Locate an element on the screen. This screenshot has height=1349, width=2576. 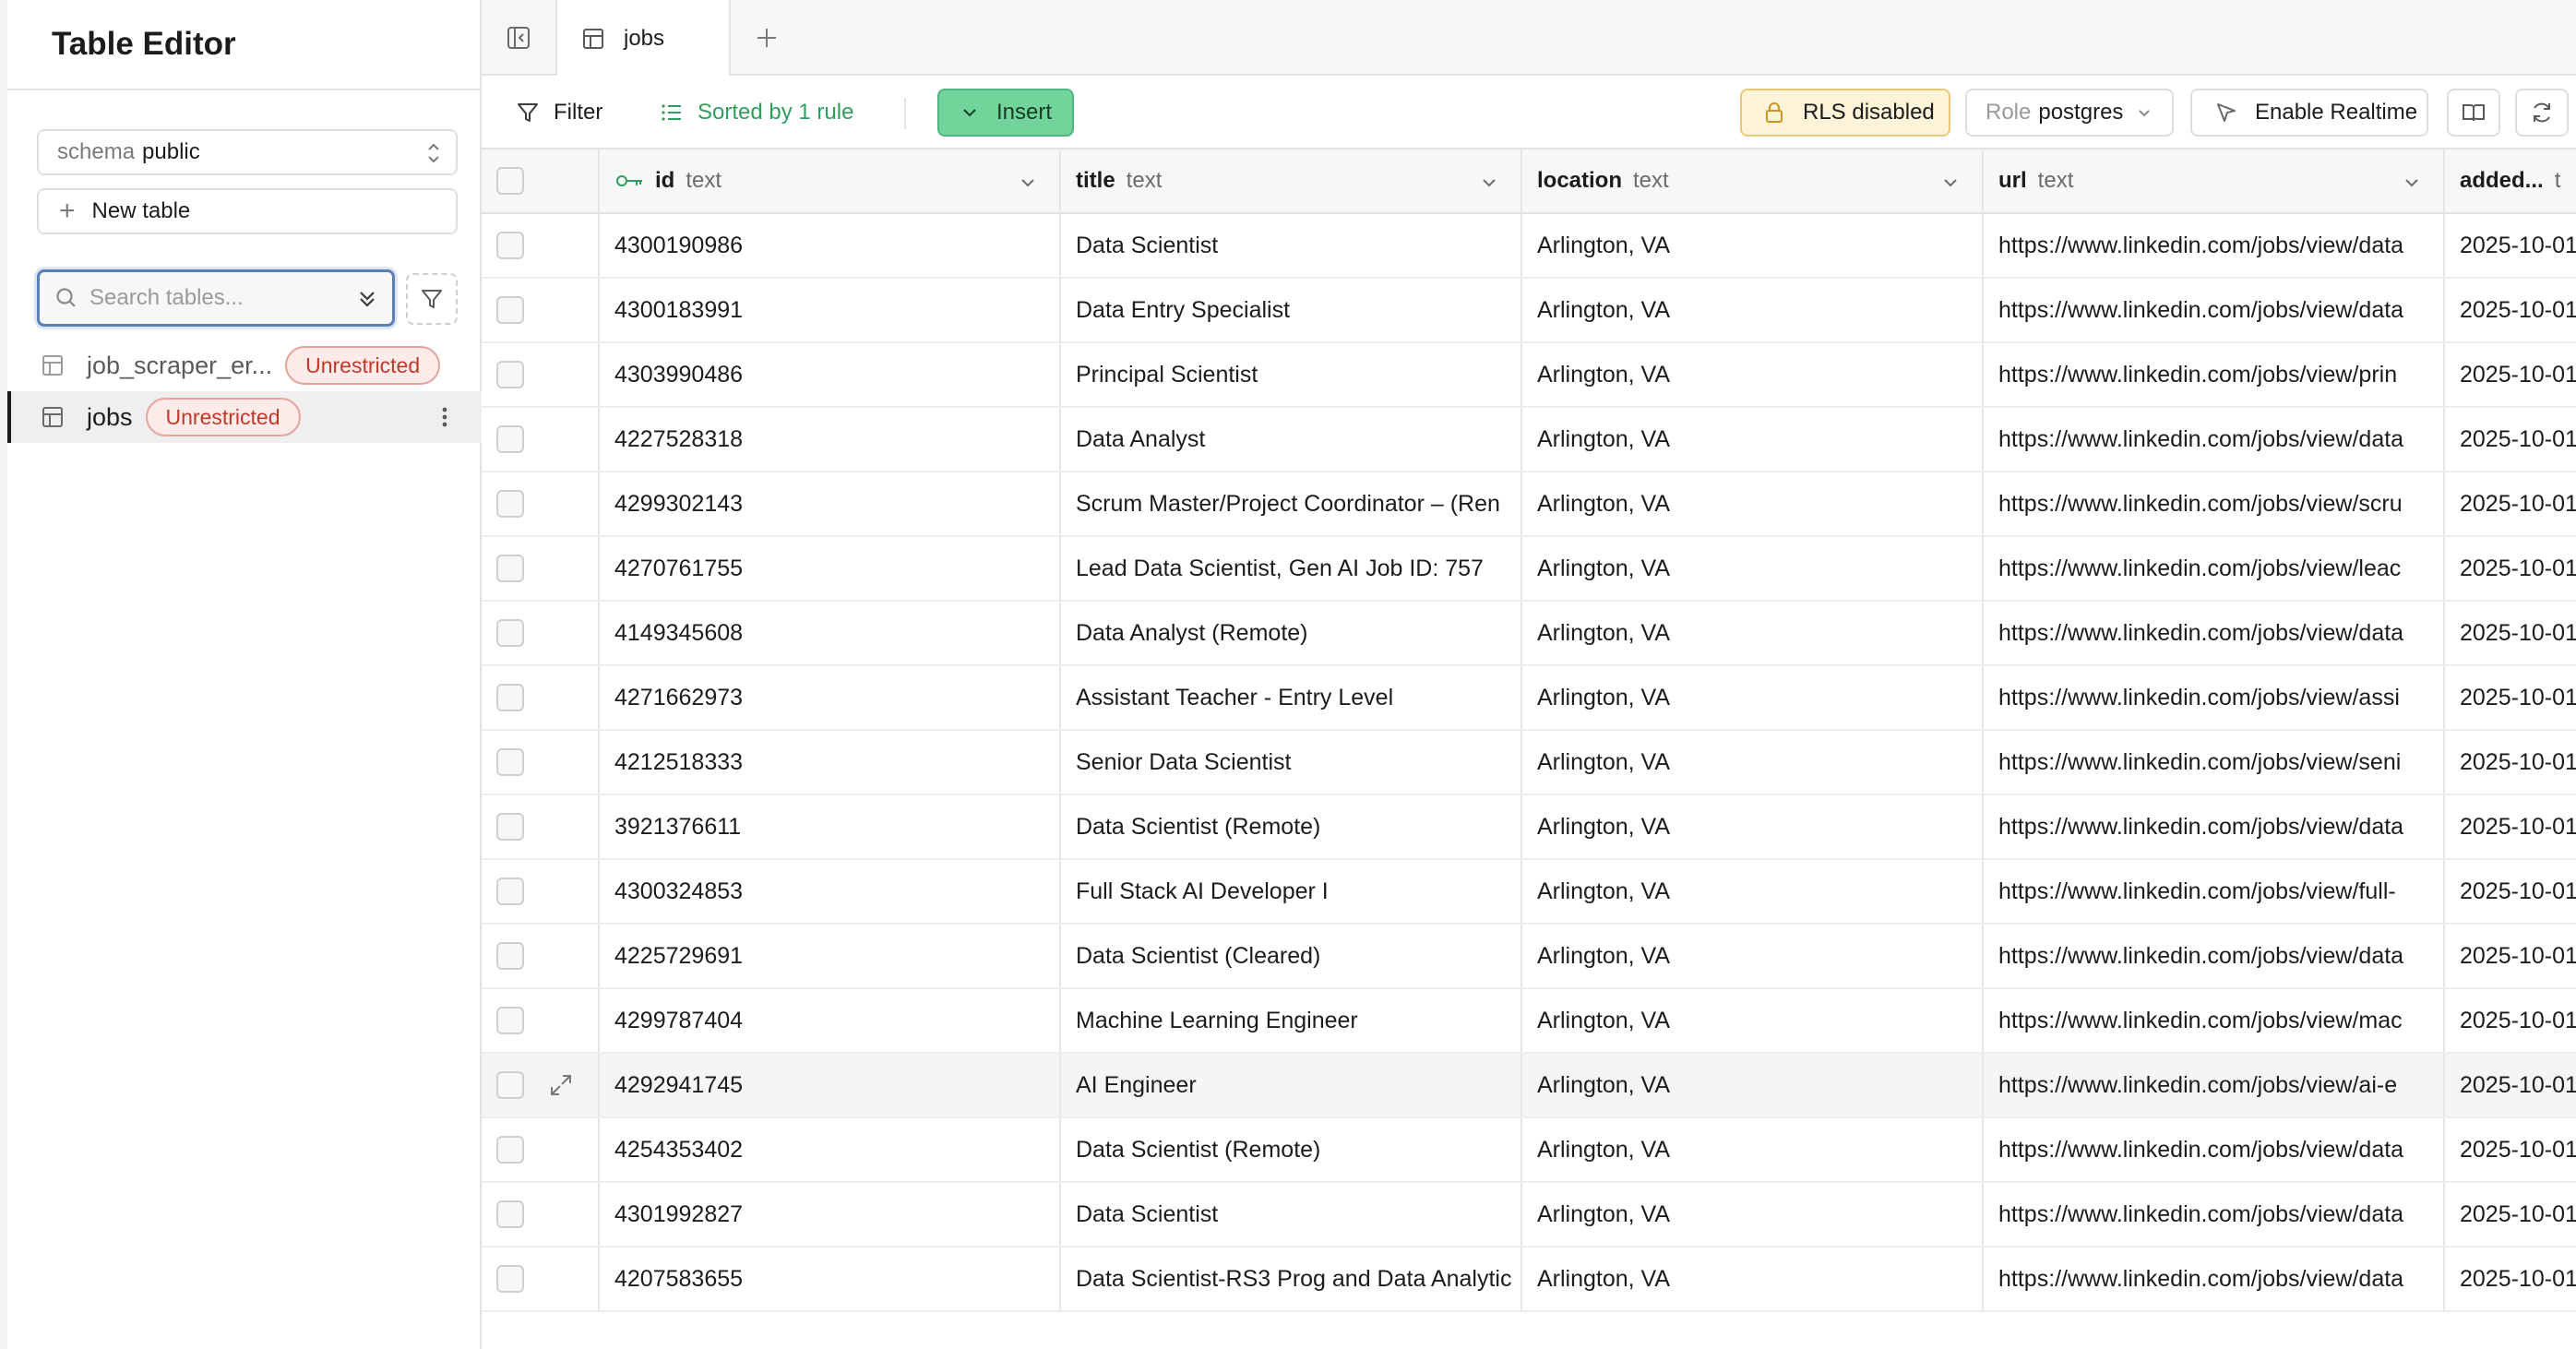
cell-title: Data Scientist is located at coordinates (1291, 1214).